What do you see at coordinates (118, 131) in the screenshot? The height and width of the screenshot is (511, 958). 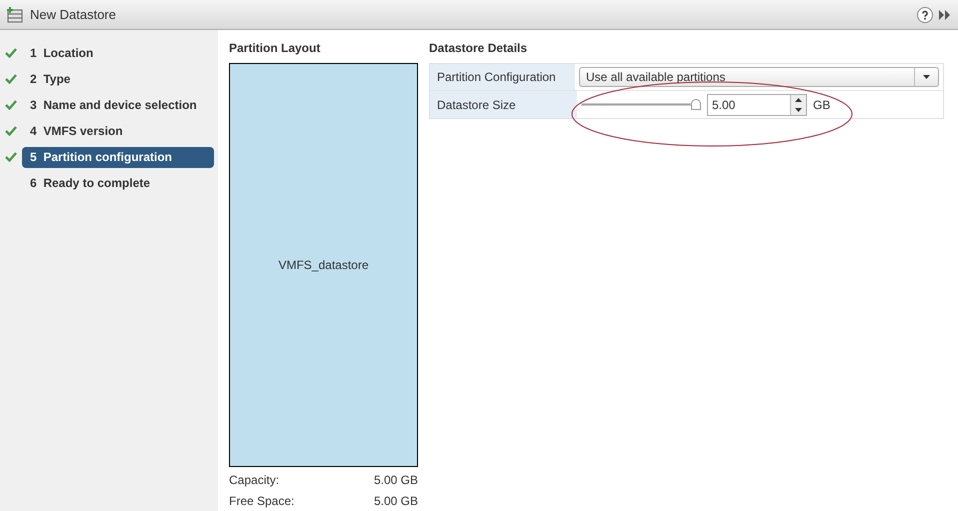 I see `wizard-step: 4 VMFS version` at bounding box center [118, 131].